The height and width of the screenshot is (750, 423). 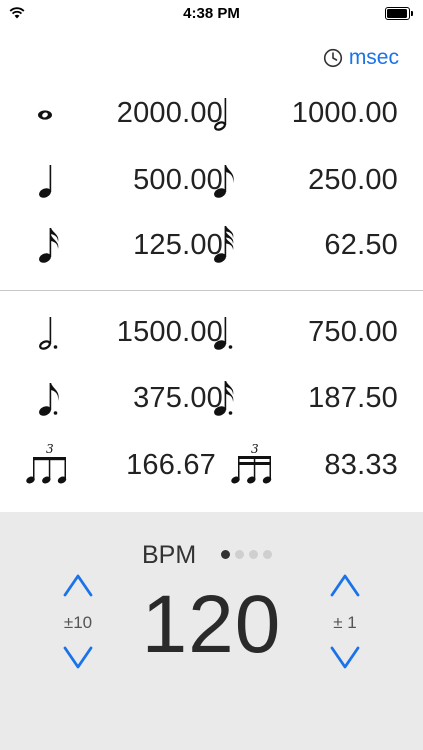 I want to click on dotted-sixteenth-note-icon, so click(x=224, y=398).